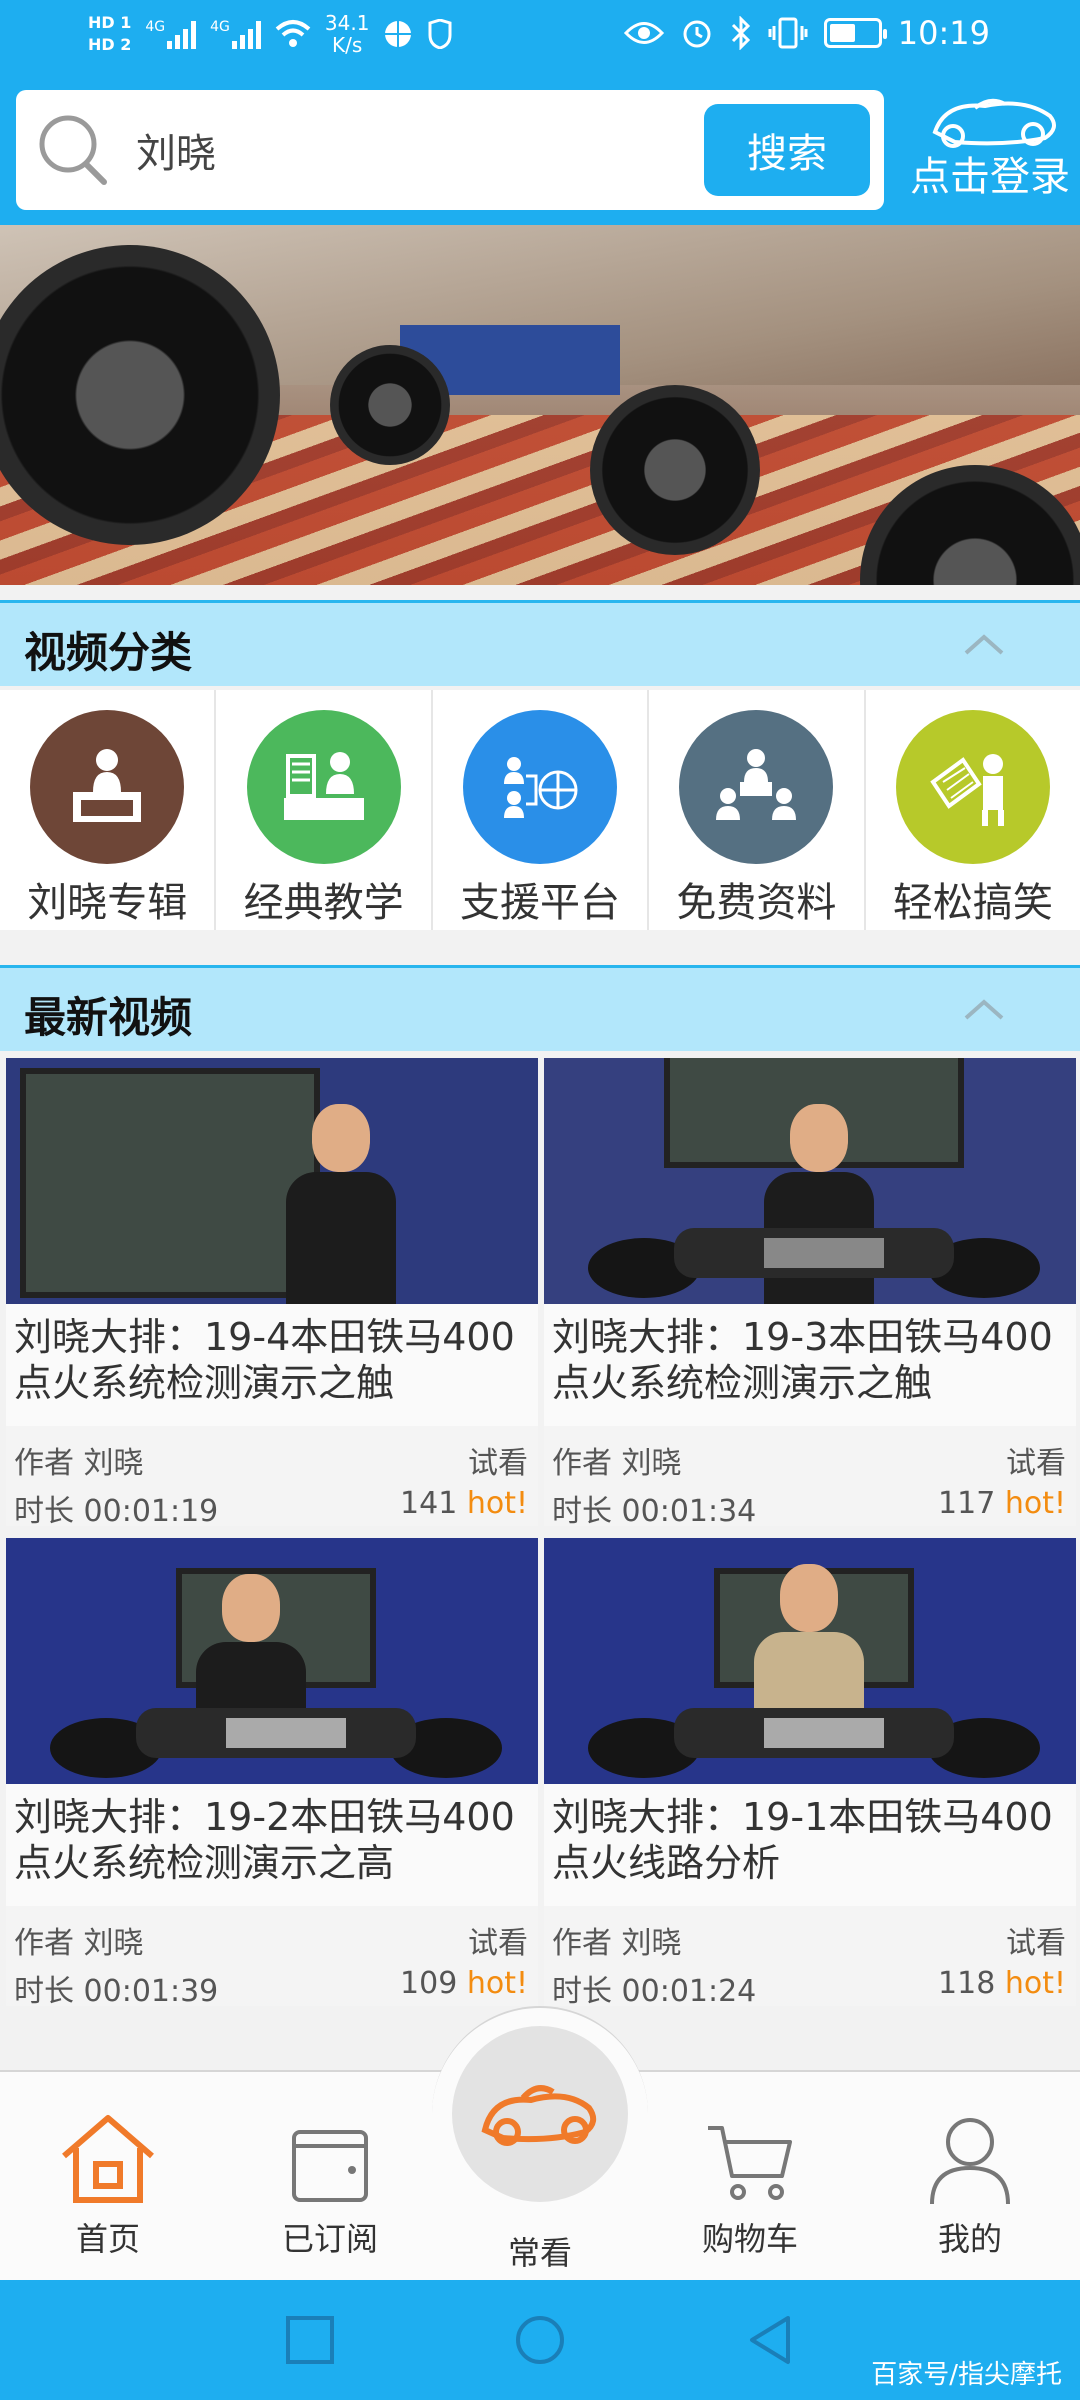 Image resolution: width=1080 pixels, height=2400 pixels. Describe the element at coordinates (272, 1845) in the screenshot. I see `video-title: 刘晓大排：19-2本田铁马400点火系统检测演示之高` at that location.